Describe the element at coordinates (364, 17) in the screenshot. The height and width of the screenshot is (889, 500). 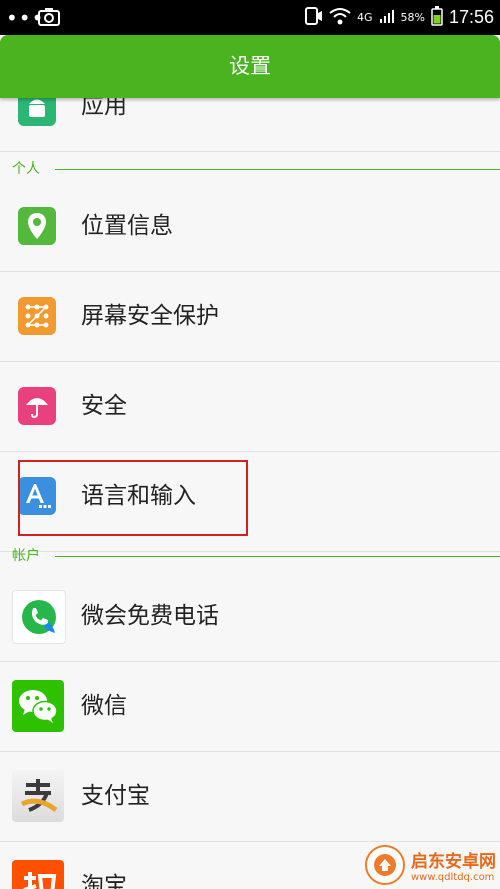
I see `network-type: 4G` at that location.